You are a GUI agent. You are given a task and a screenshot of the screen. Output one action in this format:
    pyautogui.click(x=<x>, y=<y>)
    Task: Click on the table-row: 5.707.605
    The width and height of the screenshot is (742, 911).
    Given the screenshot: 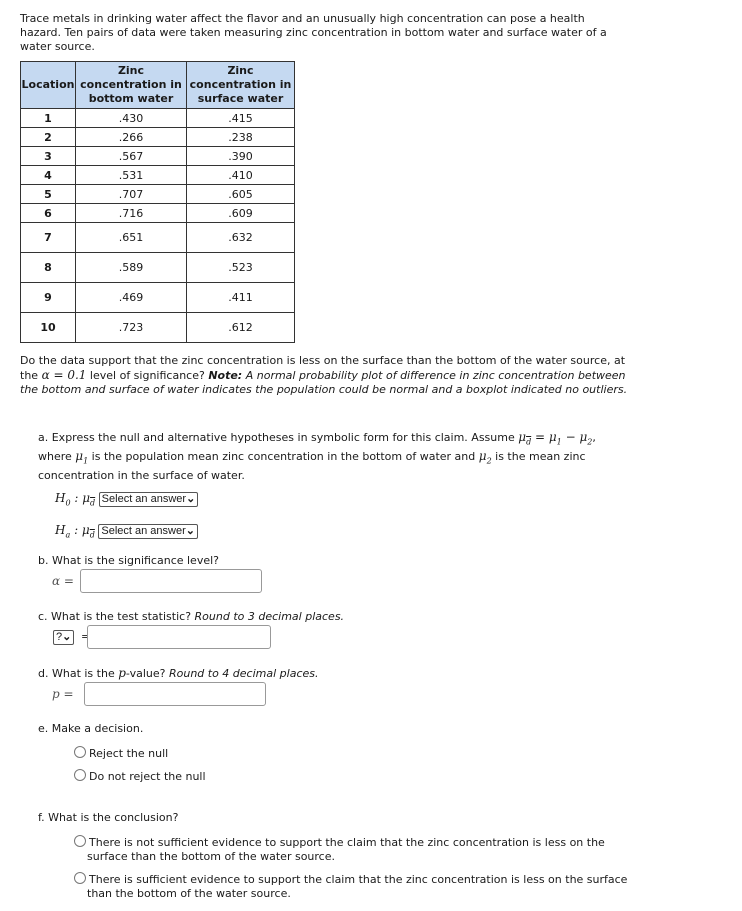 What is the action you would take?
    pyautogui.click(x=157, y=194)
    